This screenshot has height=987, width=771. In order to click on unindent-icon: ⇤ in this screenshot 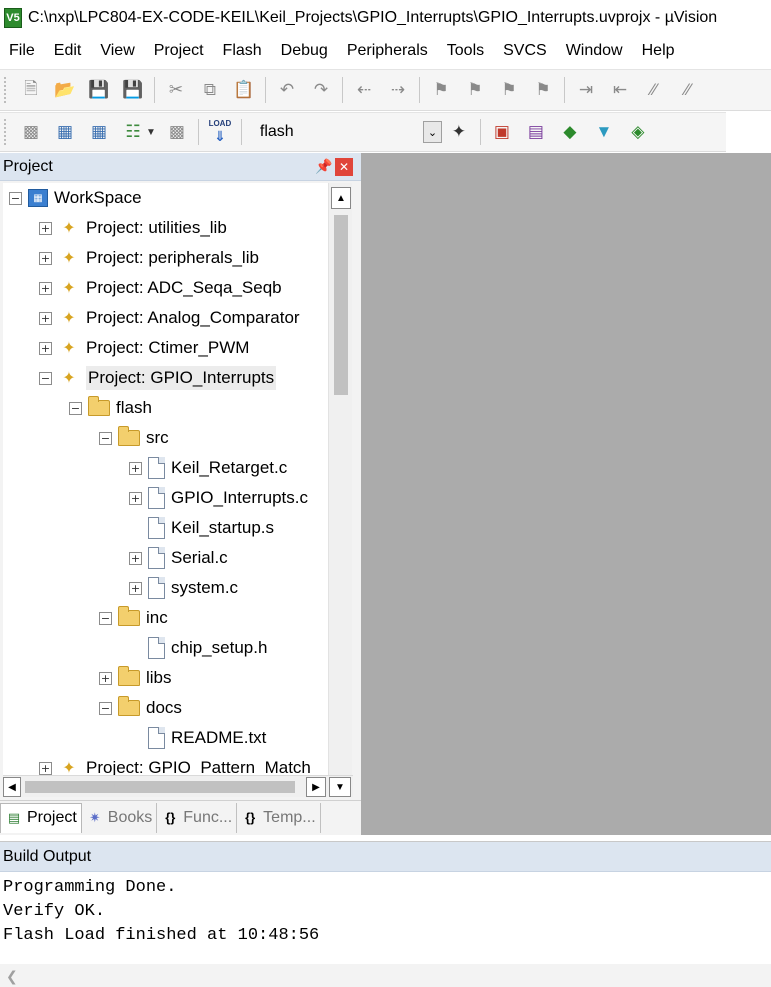, I will do `click(620, 90)`.